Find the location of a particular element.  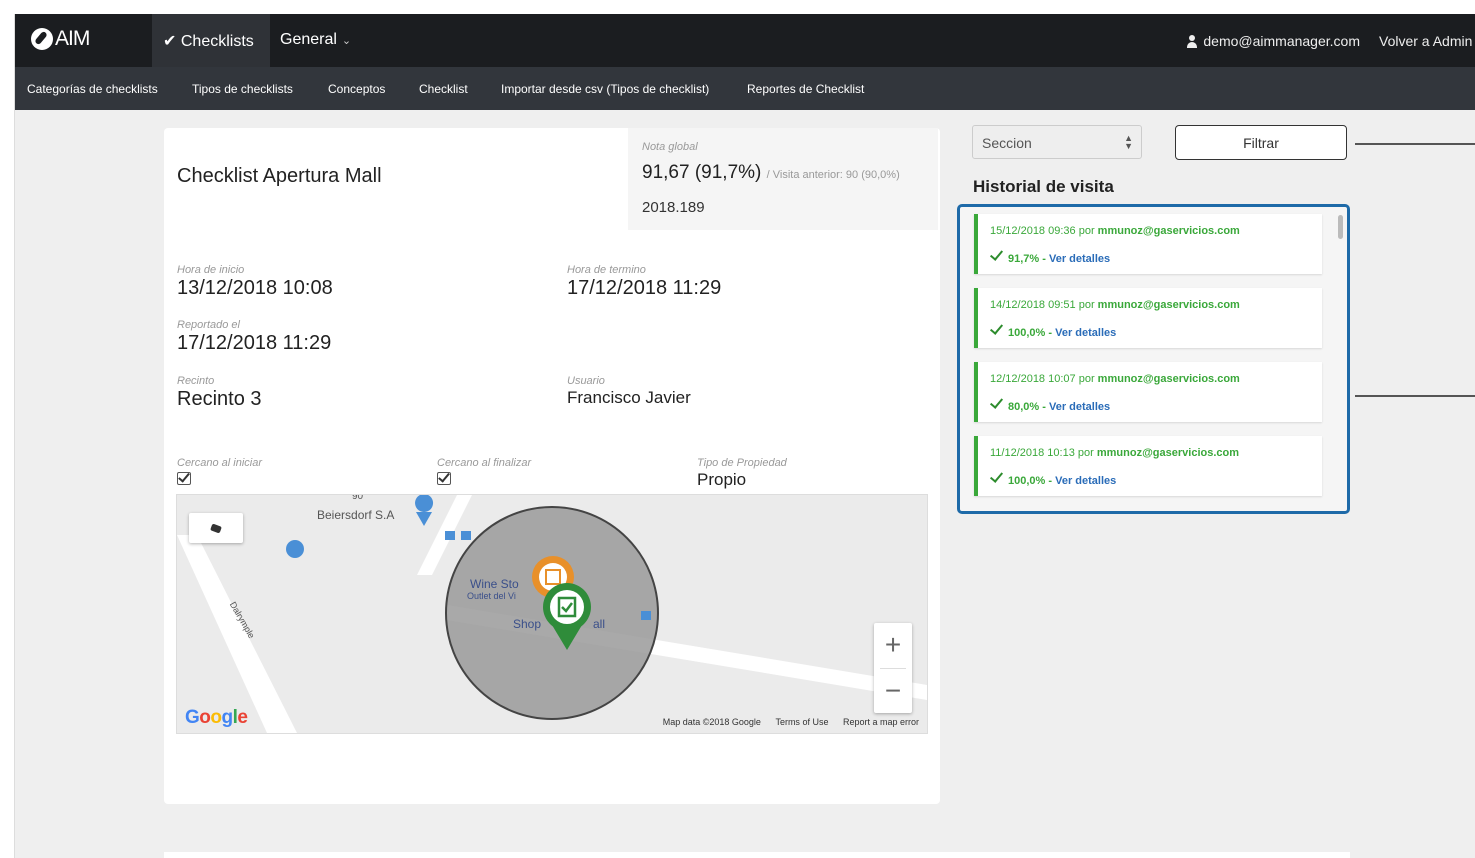

poi-label-mall: all is located at coordinates (599, 624).